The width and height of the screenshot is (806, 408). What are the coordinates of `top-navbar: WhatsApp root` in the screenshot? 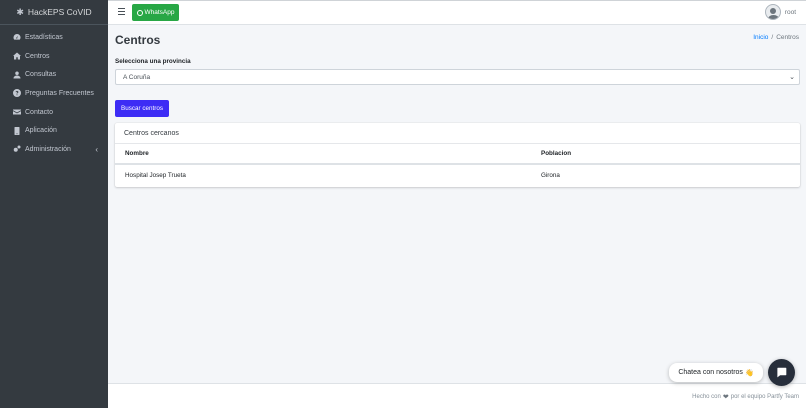 It's located at (457, 12).